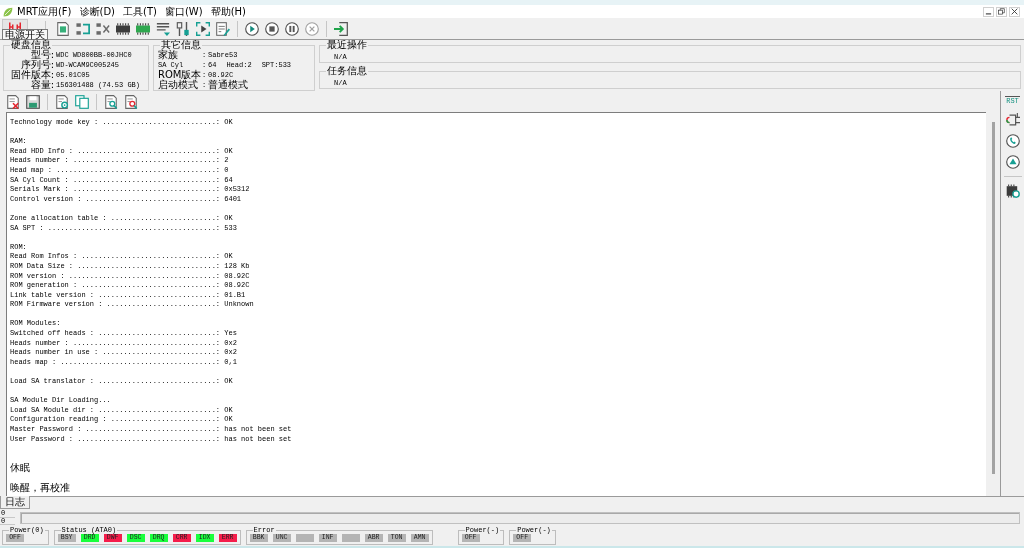  Describe the element at coordinates (31, 45) in the screenshot. I see `panel-title: 硬盘信息` at that location.